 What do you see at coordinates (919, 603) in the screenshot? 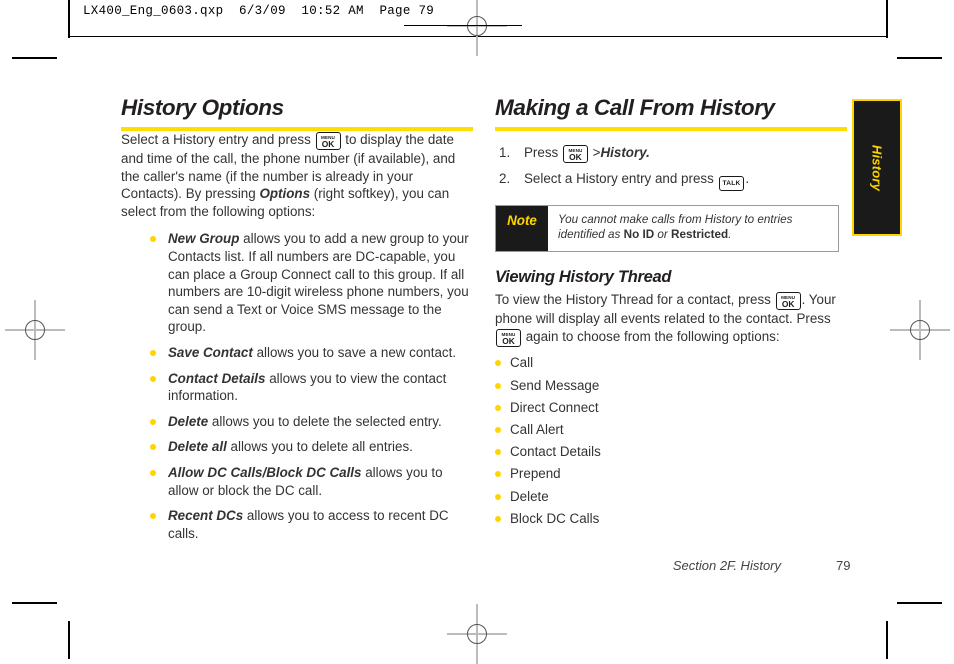
I see `crop-mark-bottom-right-horizontal` at bounding box center [919, 603].